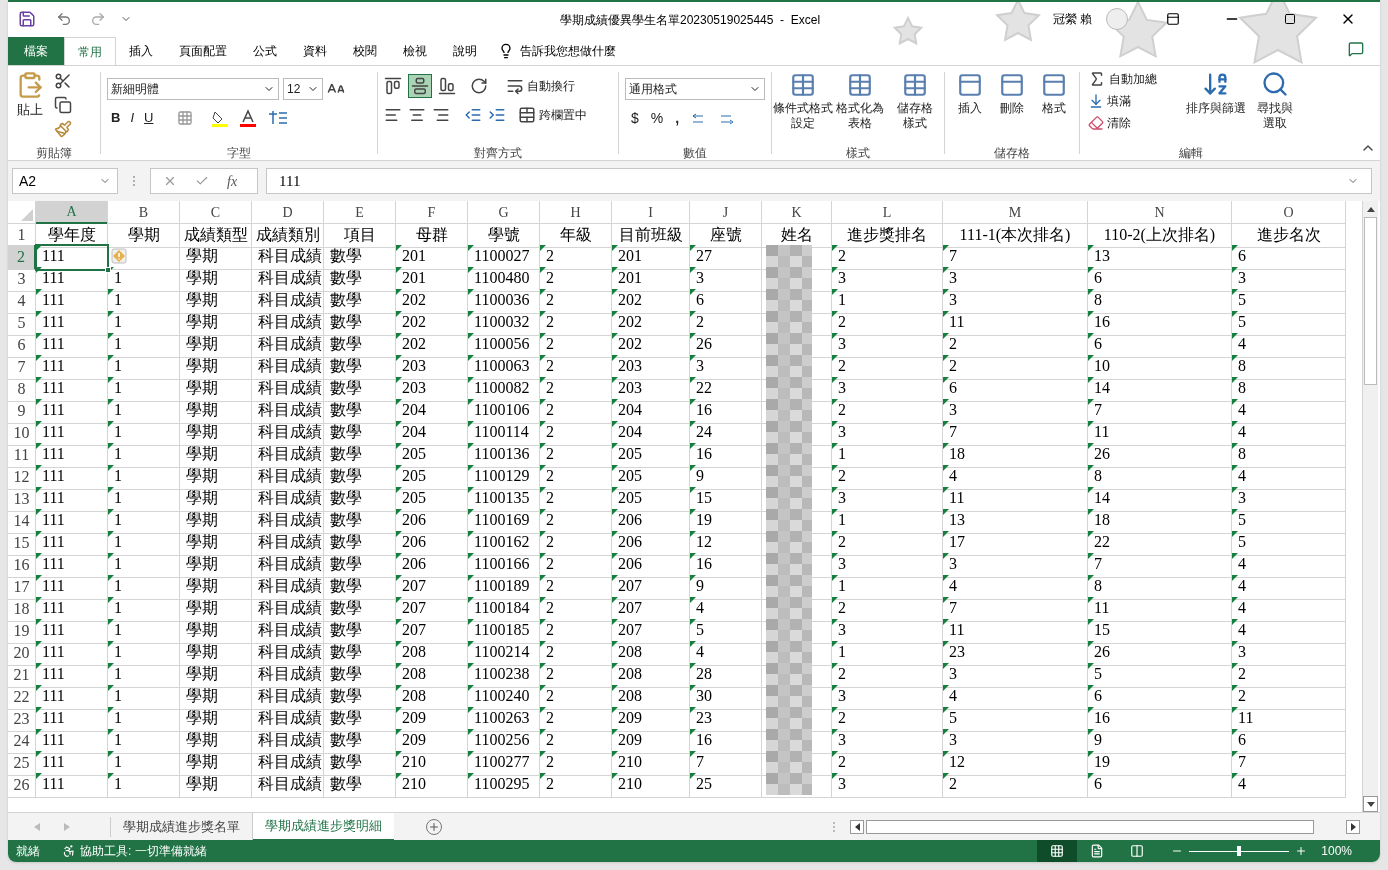  What do you see at coordinates (1057, 851) in the screenshot?
I see `view-button` at bounding box center [1057, 851].